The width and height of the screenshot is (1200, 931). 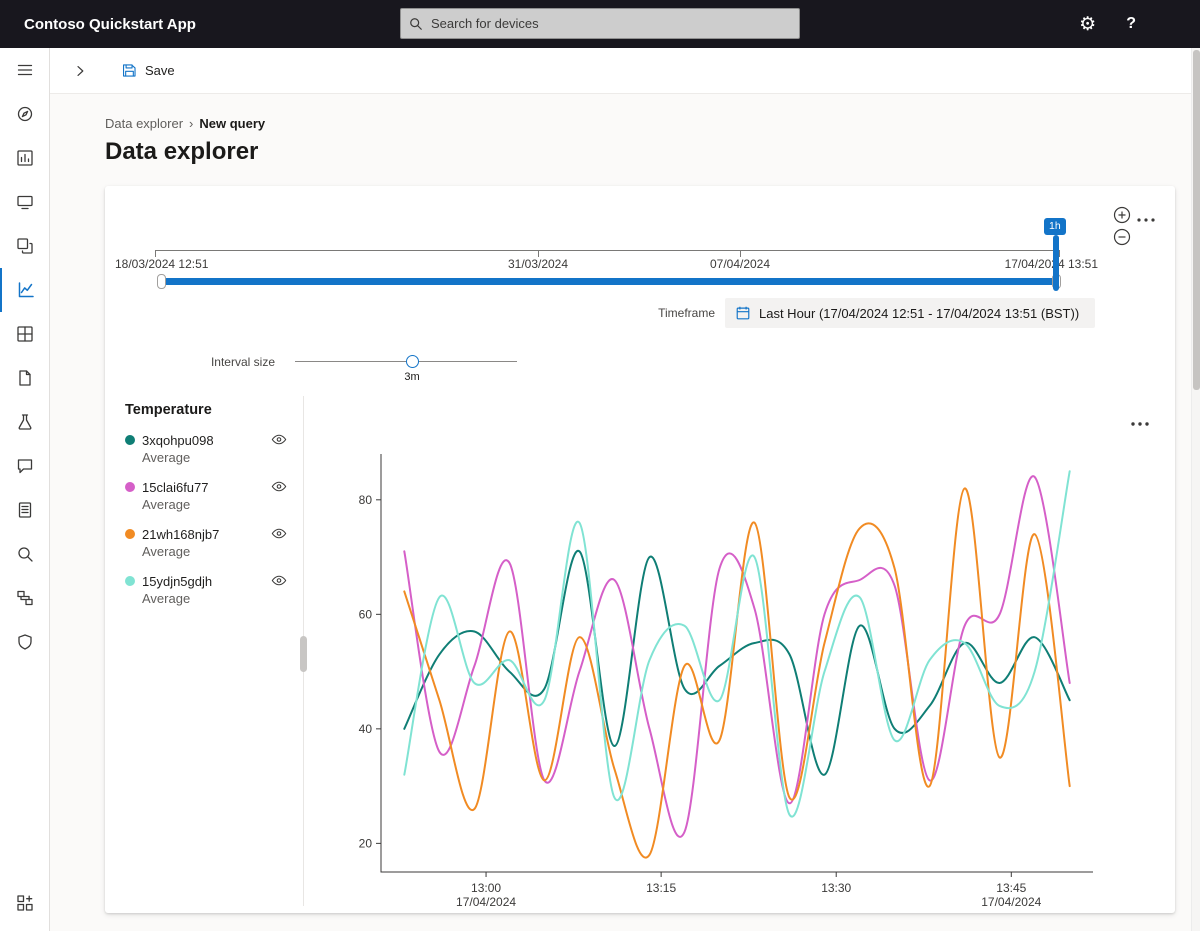 What do you see at coordinates (144, 123) in the screenshot?
I see `breadcrumb-root: Data explorer` at bounding box center [144, 123].